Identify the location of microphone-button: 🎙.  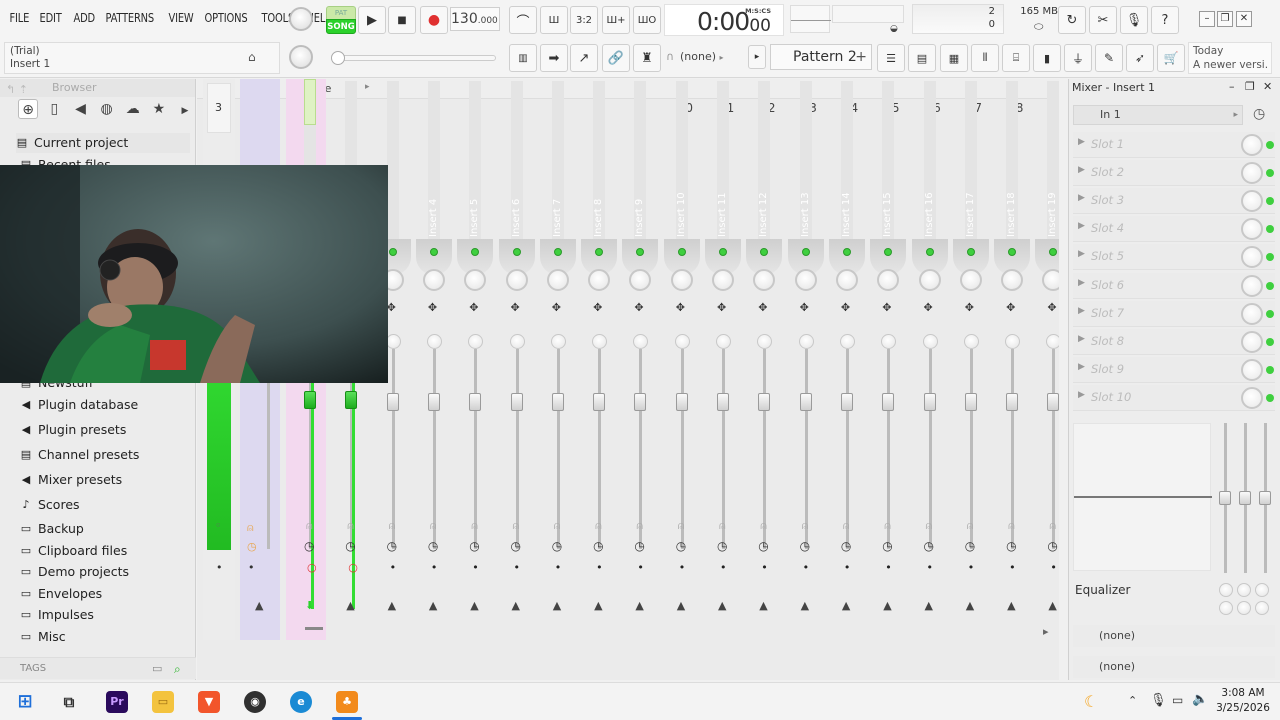
(1134, 20).